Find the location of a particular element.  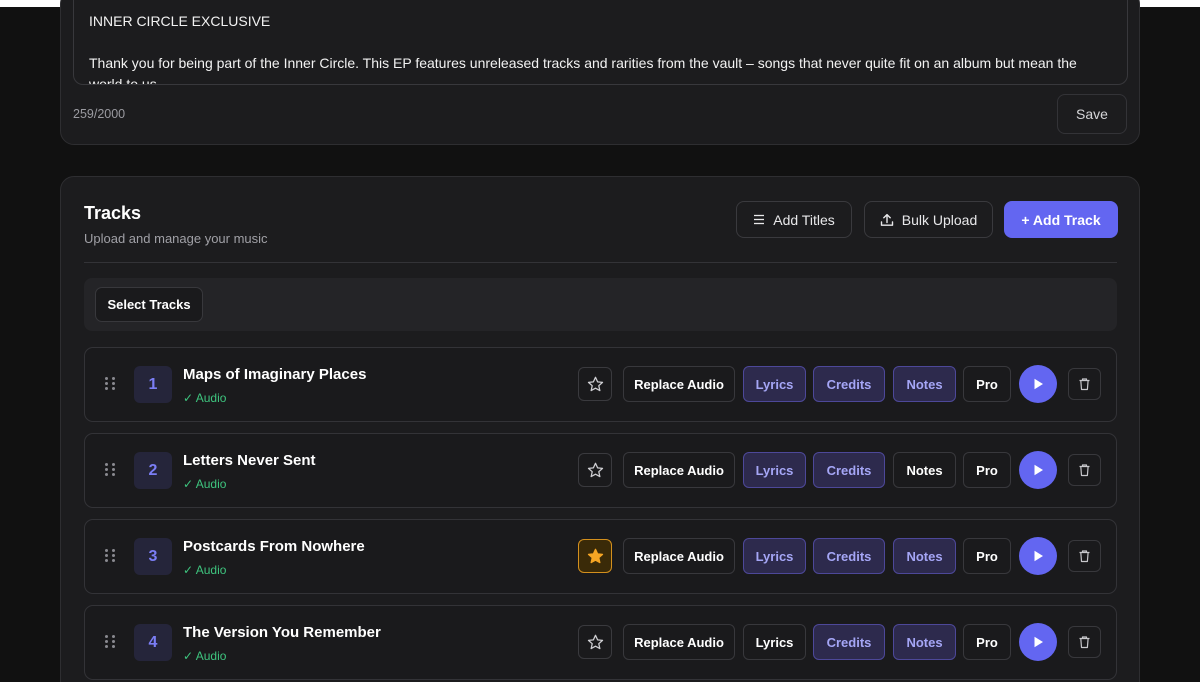

bulk-upload-label: Bulk Upload is located at coordinates (939, 219).